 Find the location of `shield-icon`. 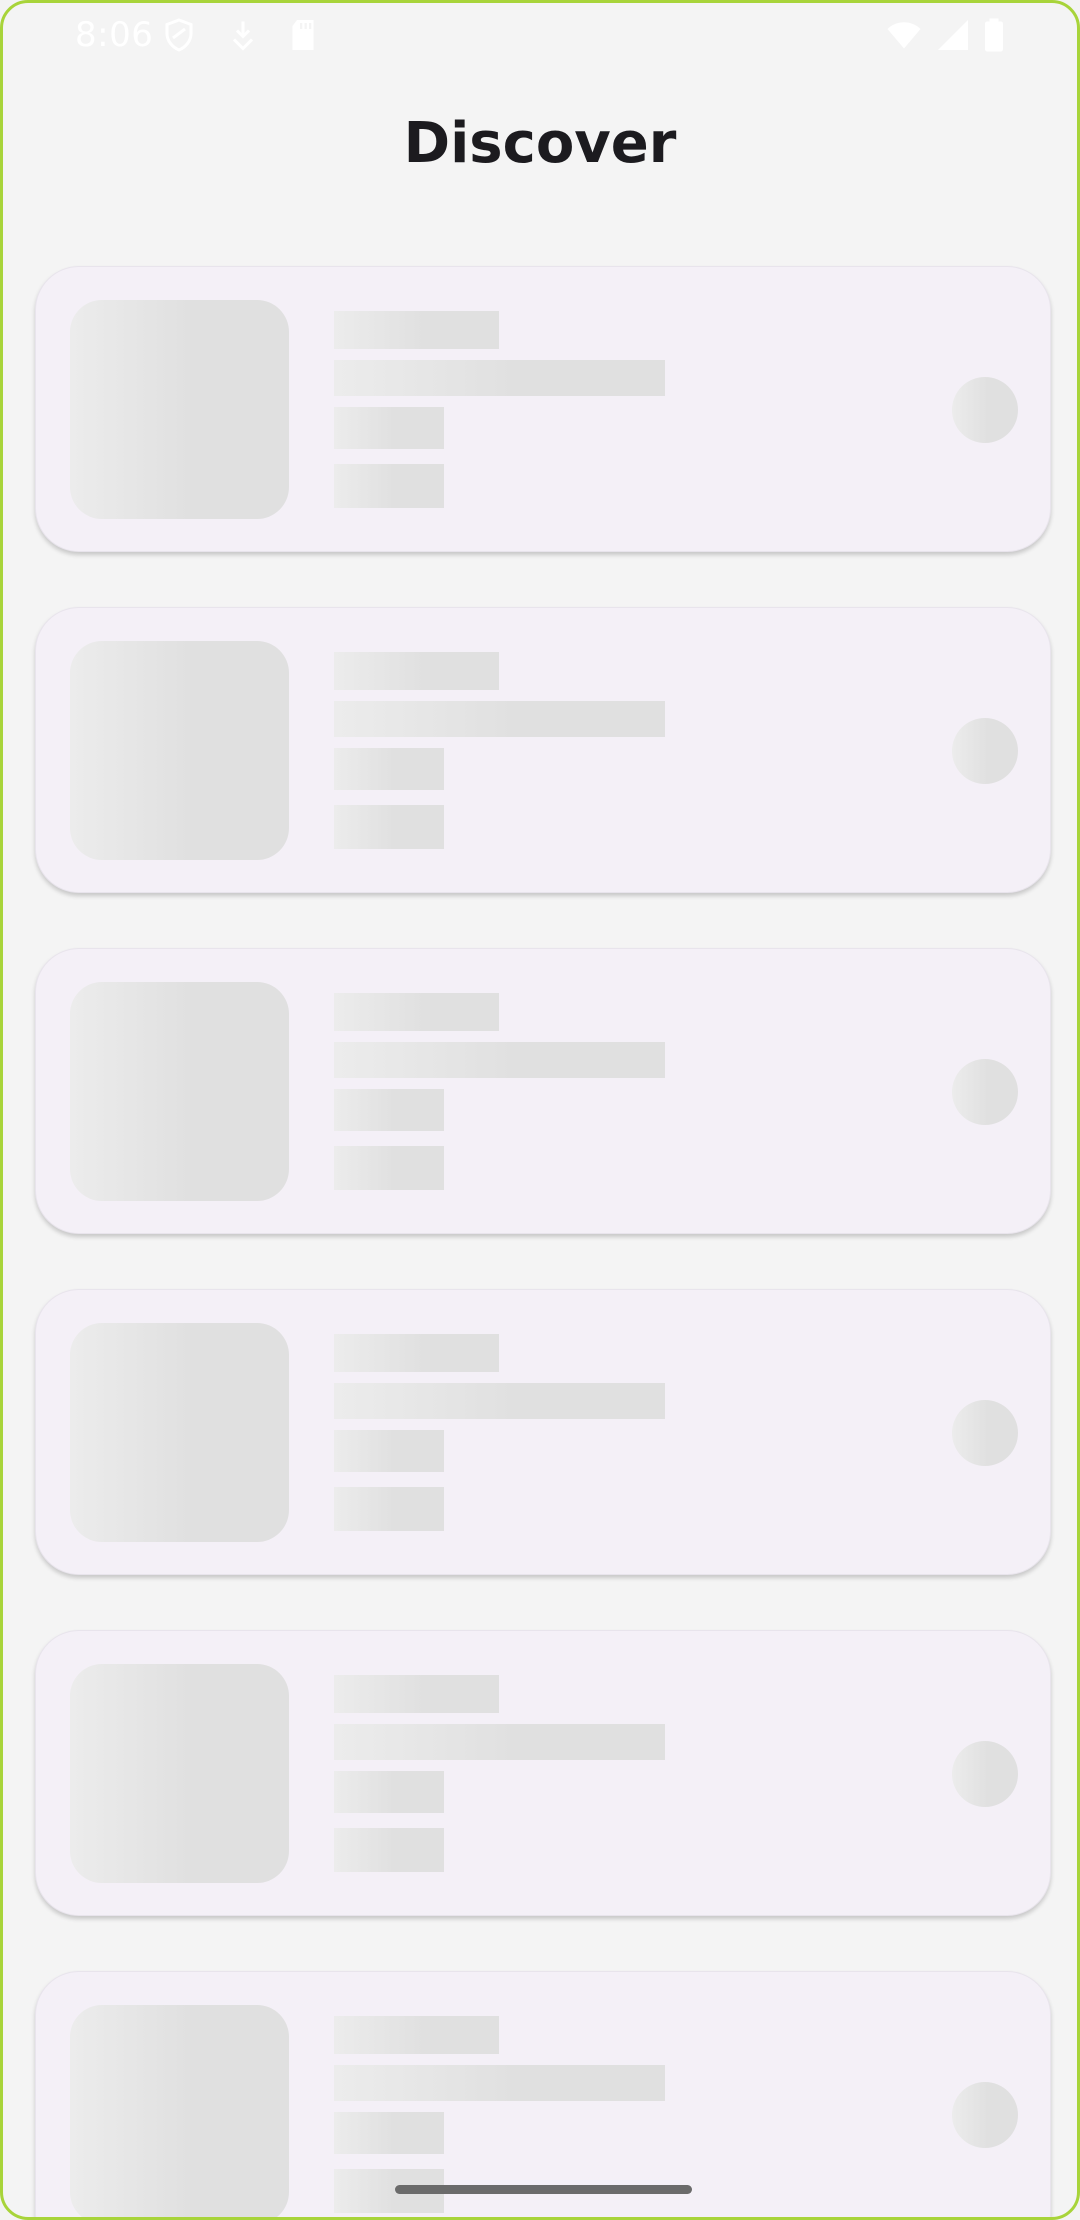

shield-icon is located at coordinates (179, 35).